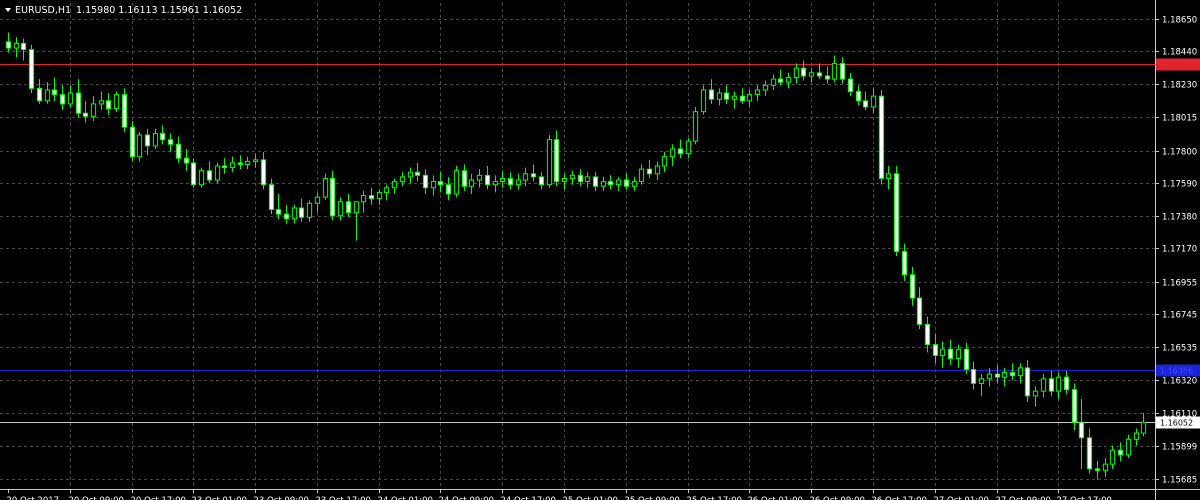 The height and width of the screenshot is (500, 1200). What do you see at coordinates (1179, 316) in the screenshot?
I see `price-tick-label: 1.16745` at bounding box center [1179, 316].